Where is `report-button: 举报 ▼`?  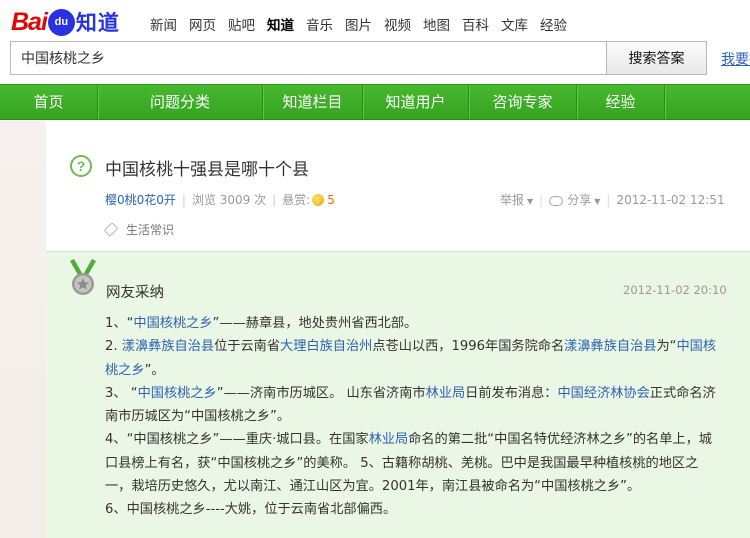
report-button: 举报 ▼ is located at coordinates (516, 199).